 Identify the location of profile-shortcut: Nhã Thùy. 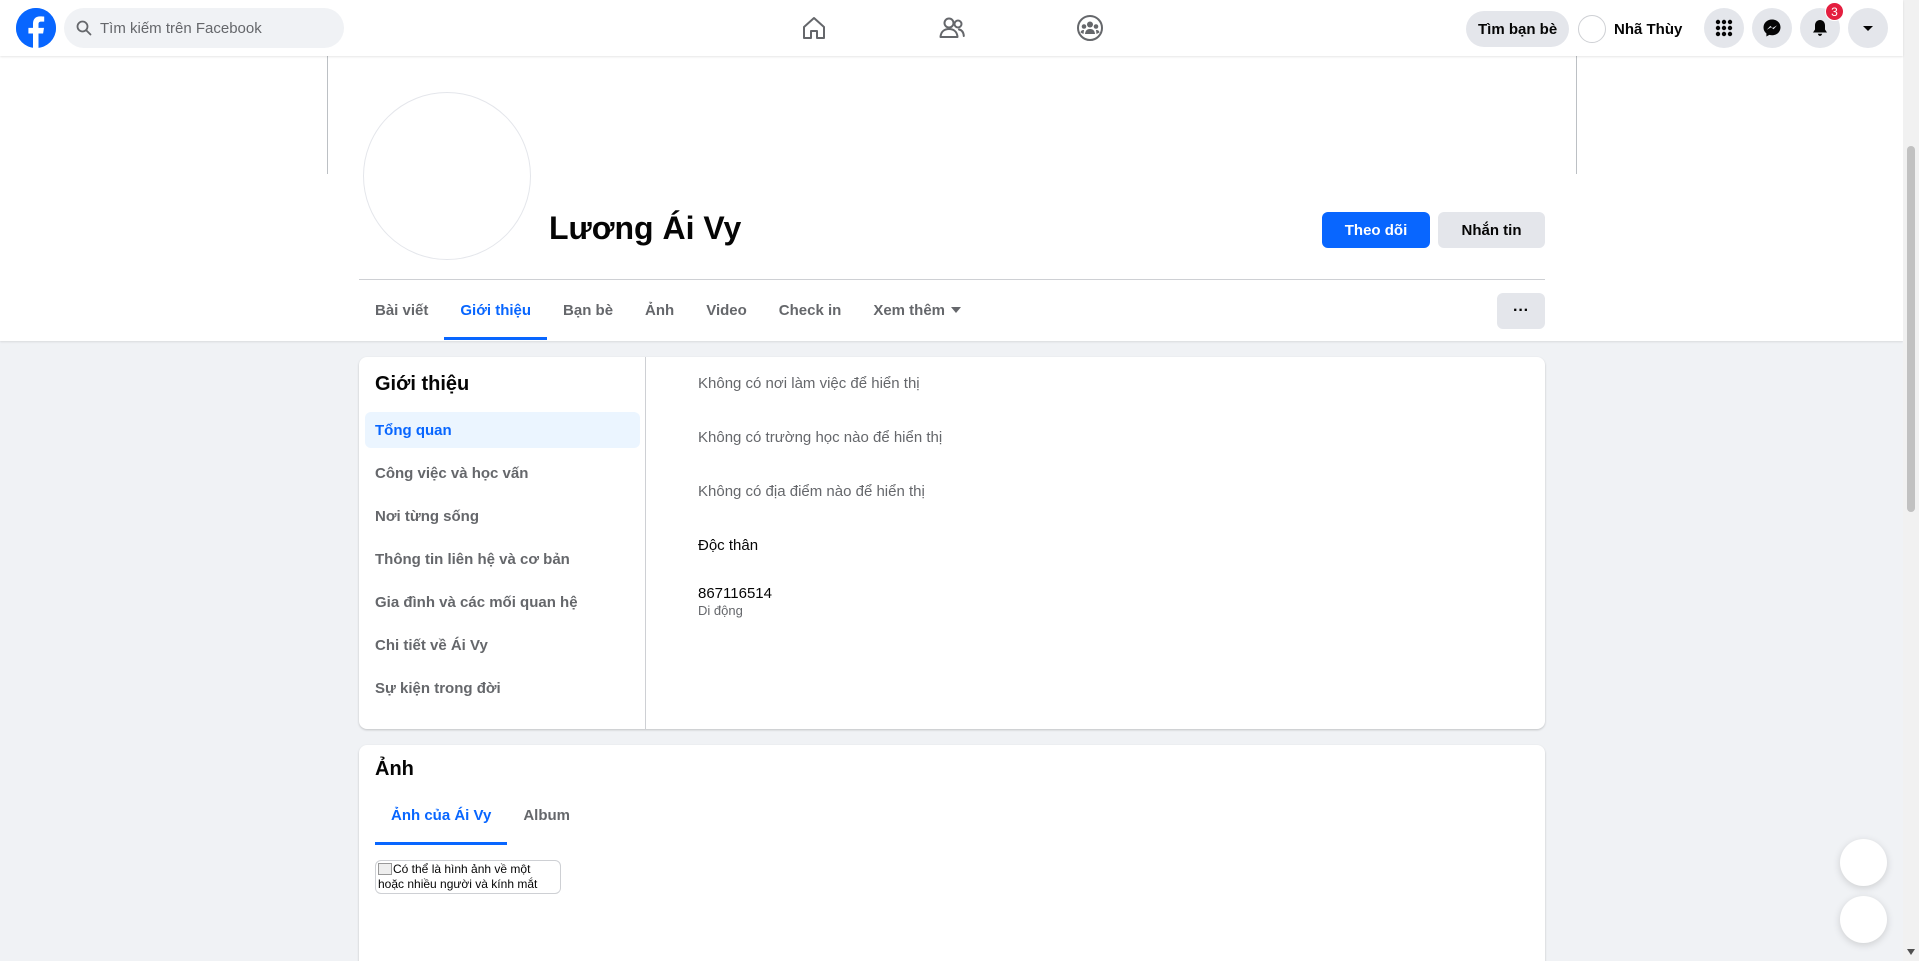
(1630, 29).